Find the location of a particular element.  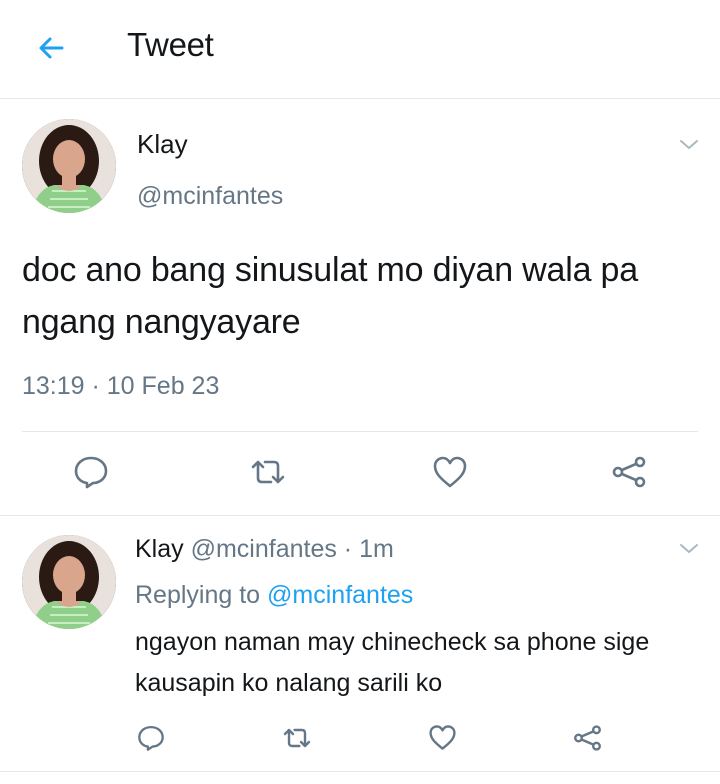

replying-to-line: Replying to @mcinfantes is located at coordinates (274, 595).